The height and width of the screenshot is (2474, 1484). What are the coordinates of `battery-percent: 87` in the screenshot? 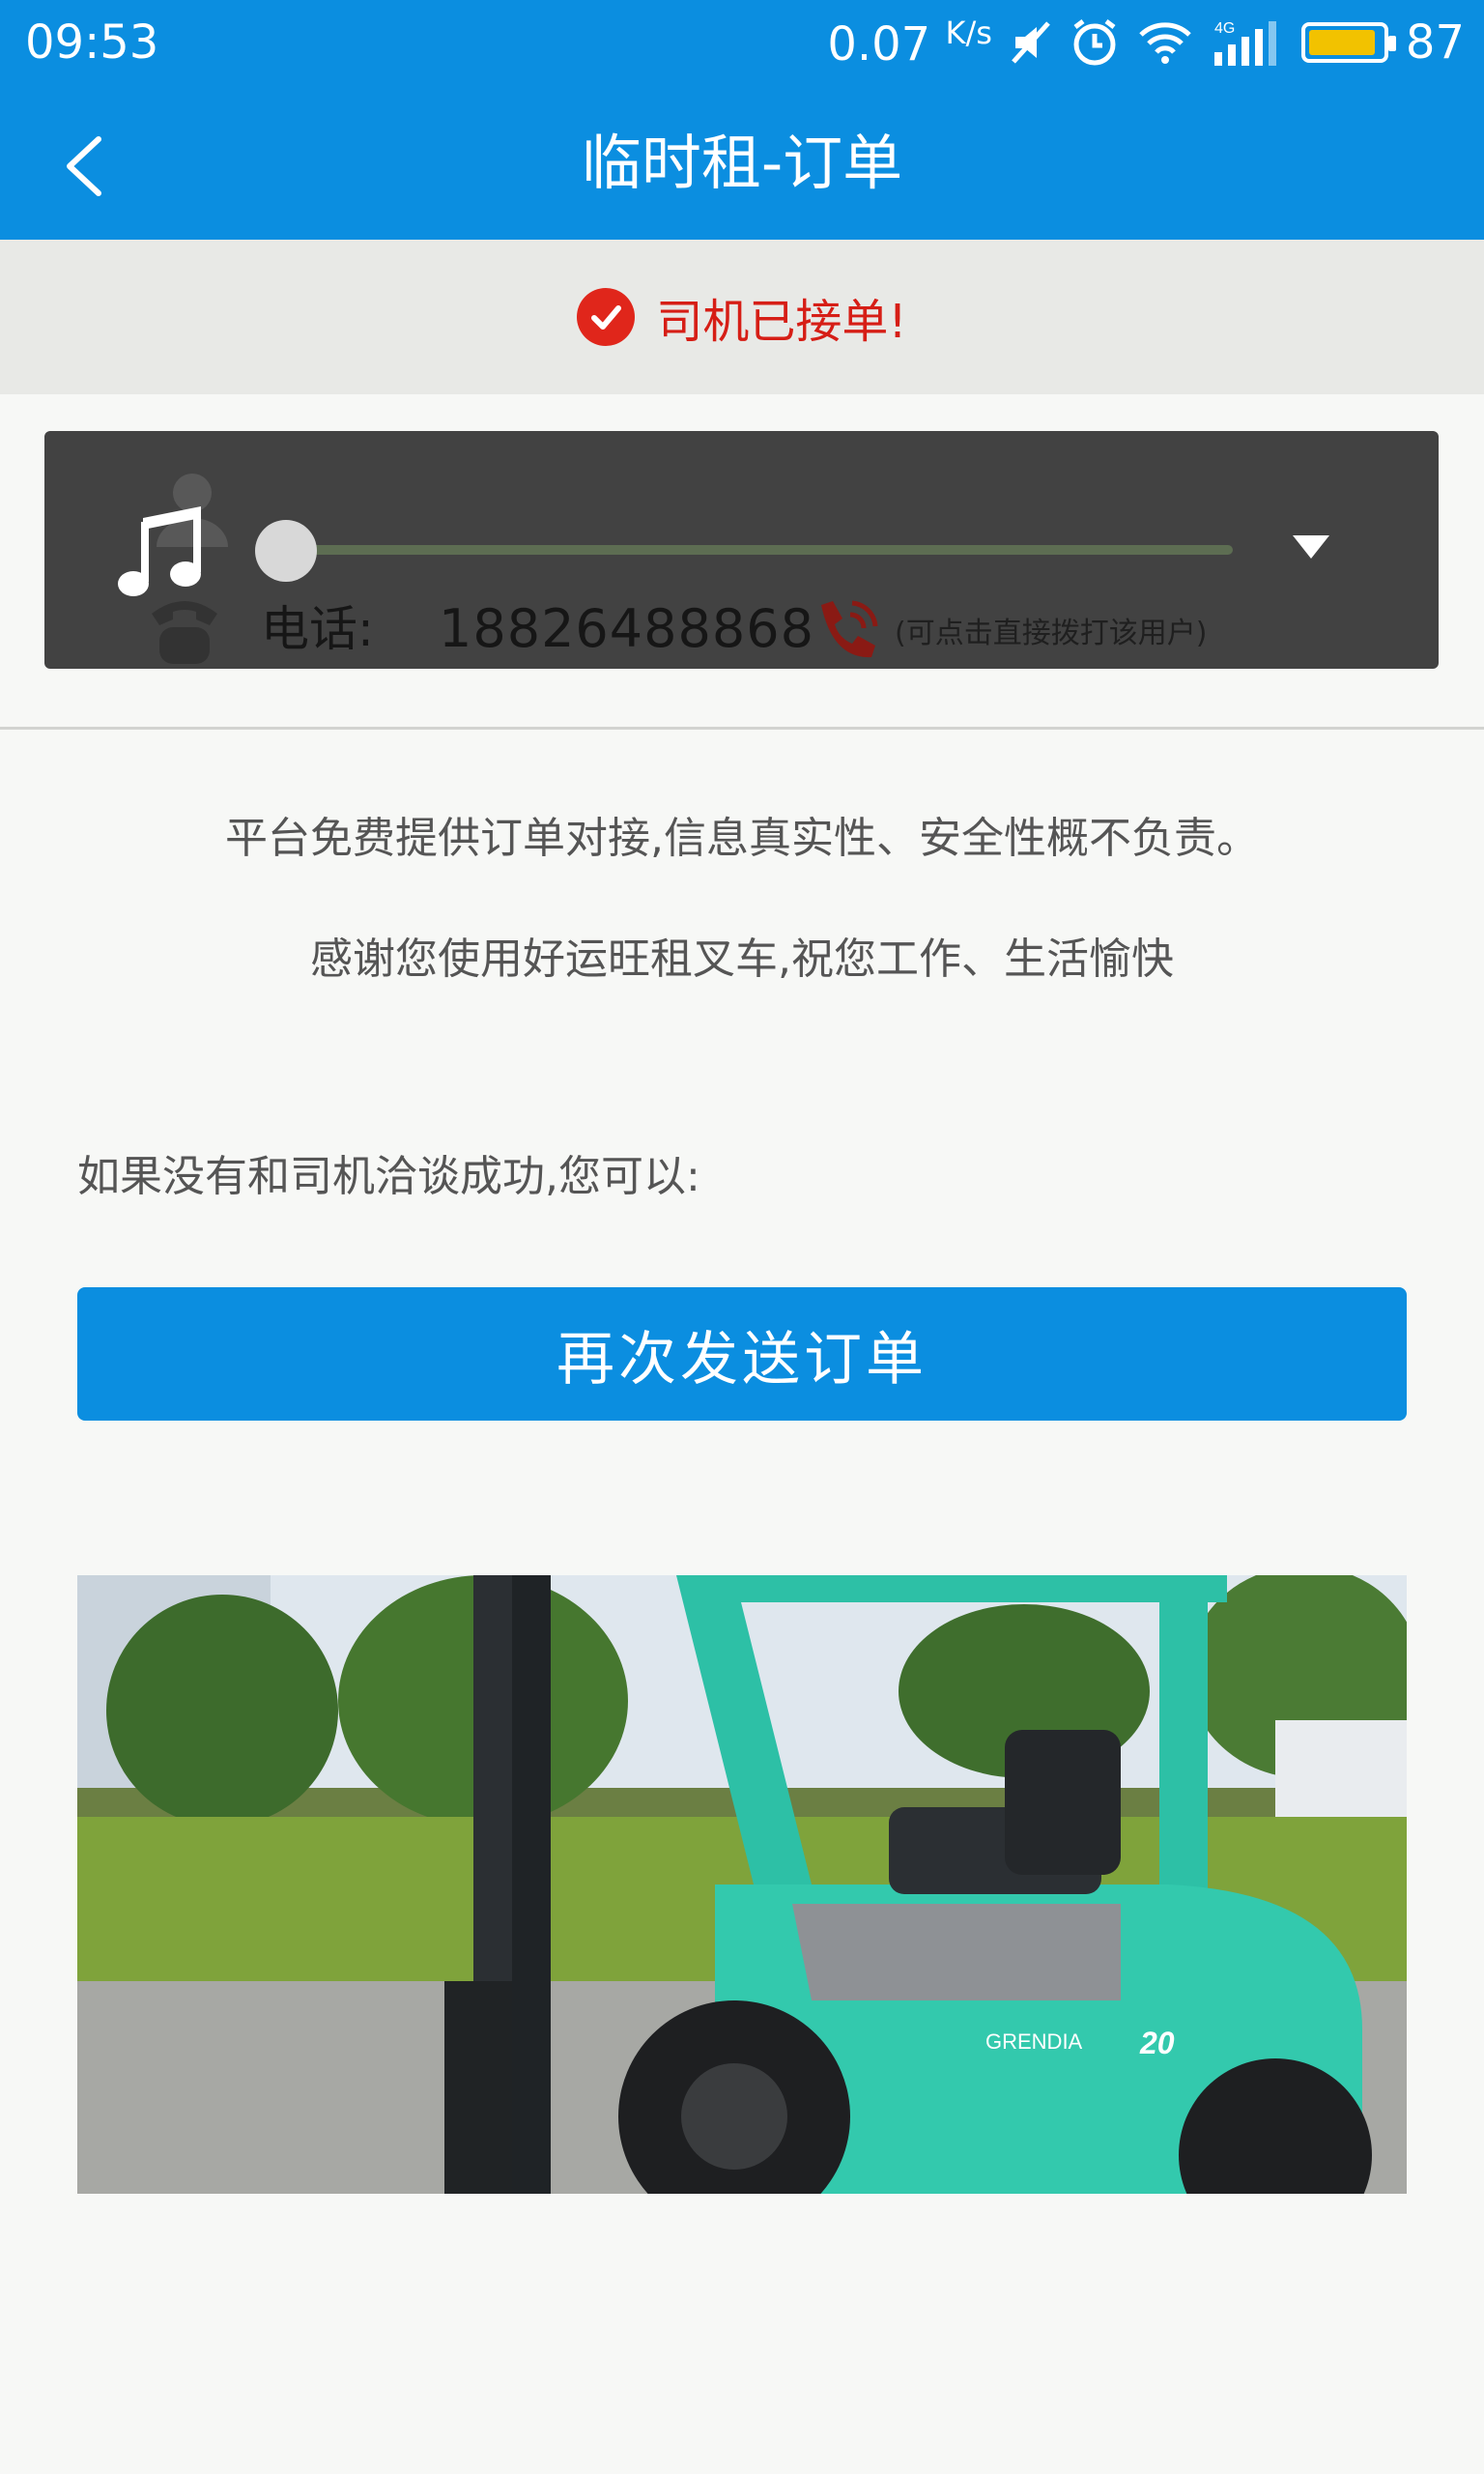 It's located at (1435, 42).